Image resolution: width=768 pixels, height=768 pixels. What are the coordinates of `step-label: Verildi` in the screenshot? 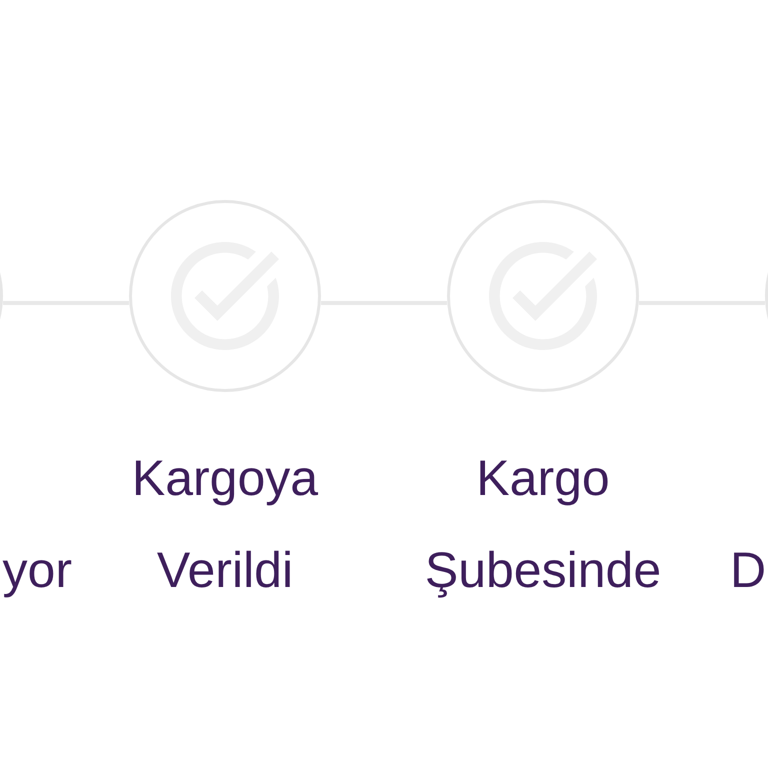 It's located at (225, 570).